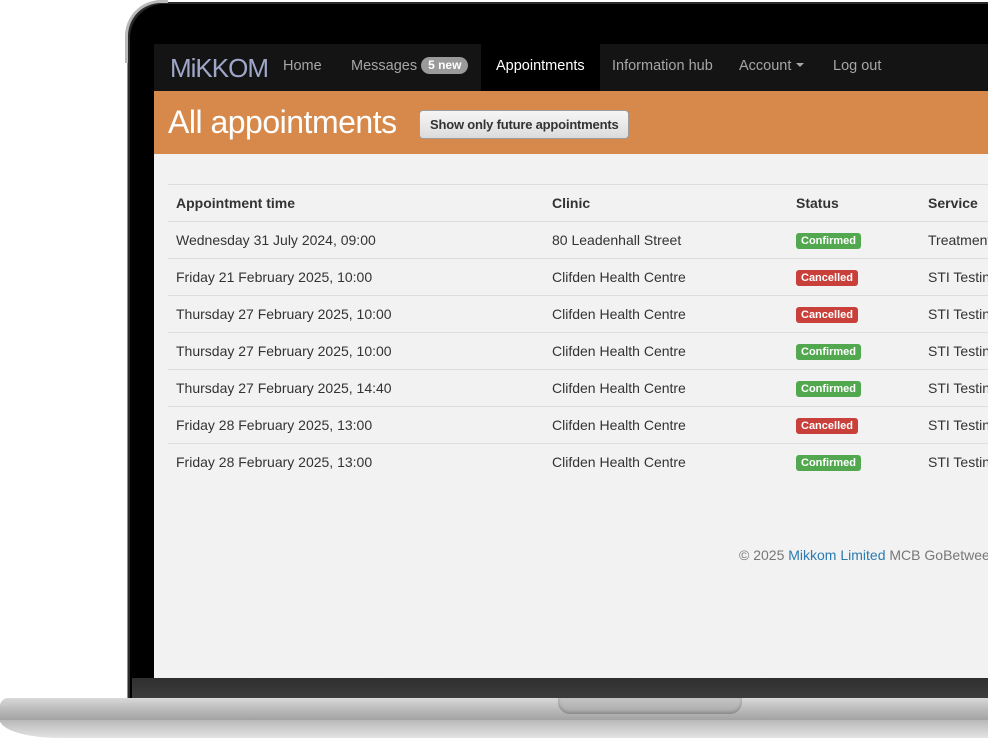 The image size is (988, 738). What do you see at coordinates (560, 688) in the screenshot?
I see `laptop-hinge` at bounding box center [560, 688].